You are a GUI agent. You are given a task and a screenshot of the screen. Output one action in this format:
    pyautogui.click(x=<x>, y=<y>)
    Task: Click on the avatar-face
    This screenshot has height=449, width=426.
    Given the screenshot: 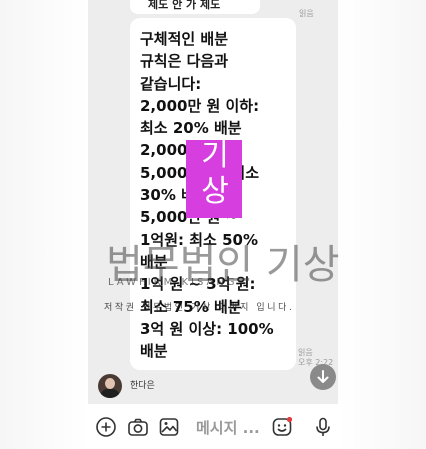 What is the action you would take?
    pyautogui.click(x=110, y=383)
    